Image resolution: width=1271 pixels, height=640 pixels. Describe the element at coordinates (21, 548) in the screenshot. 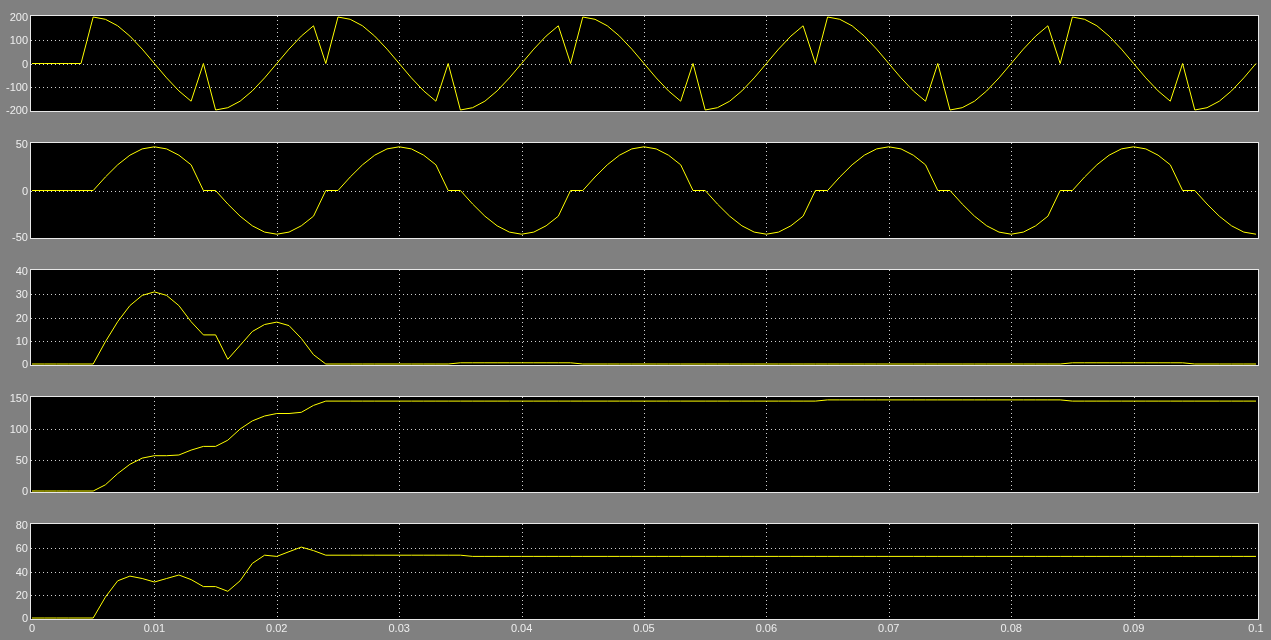

I see `y-tick-label: 60` at that location.